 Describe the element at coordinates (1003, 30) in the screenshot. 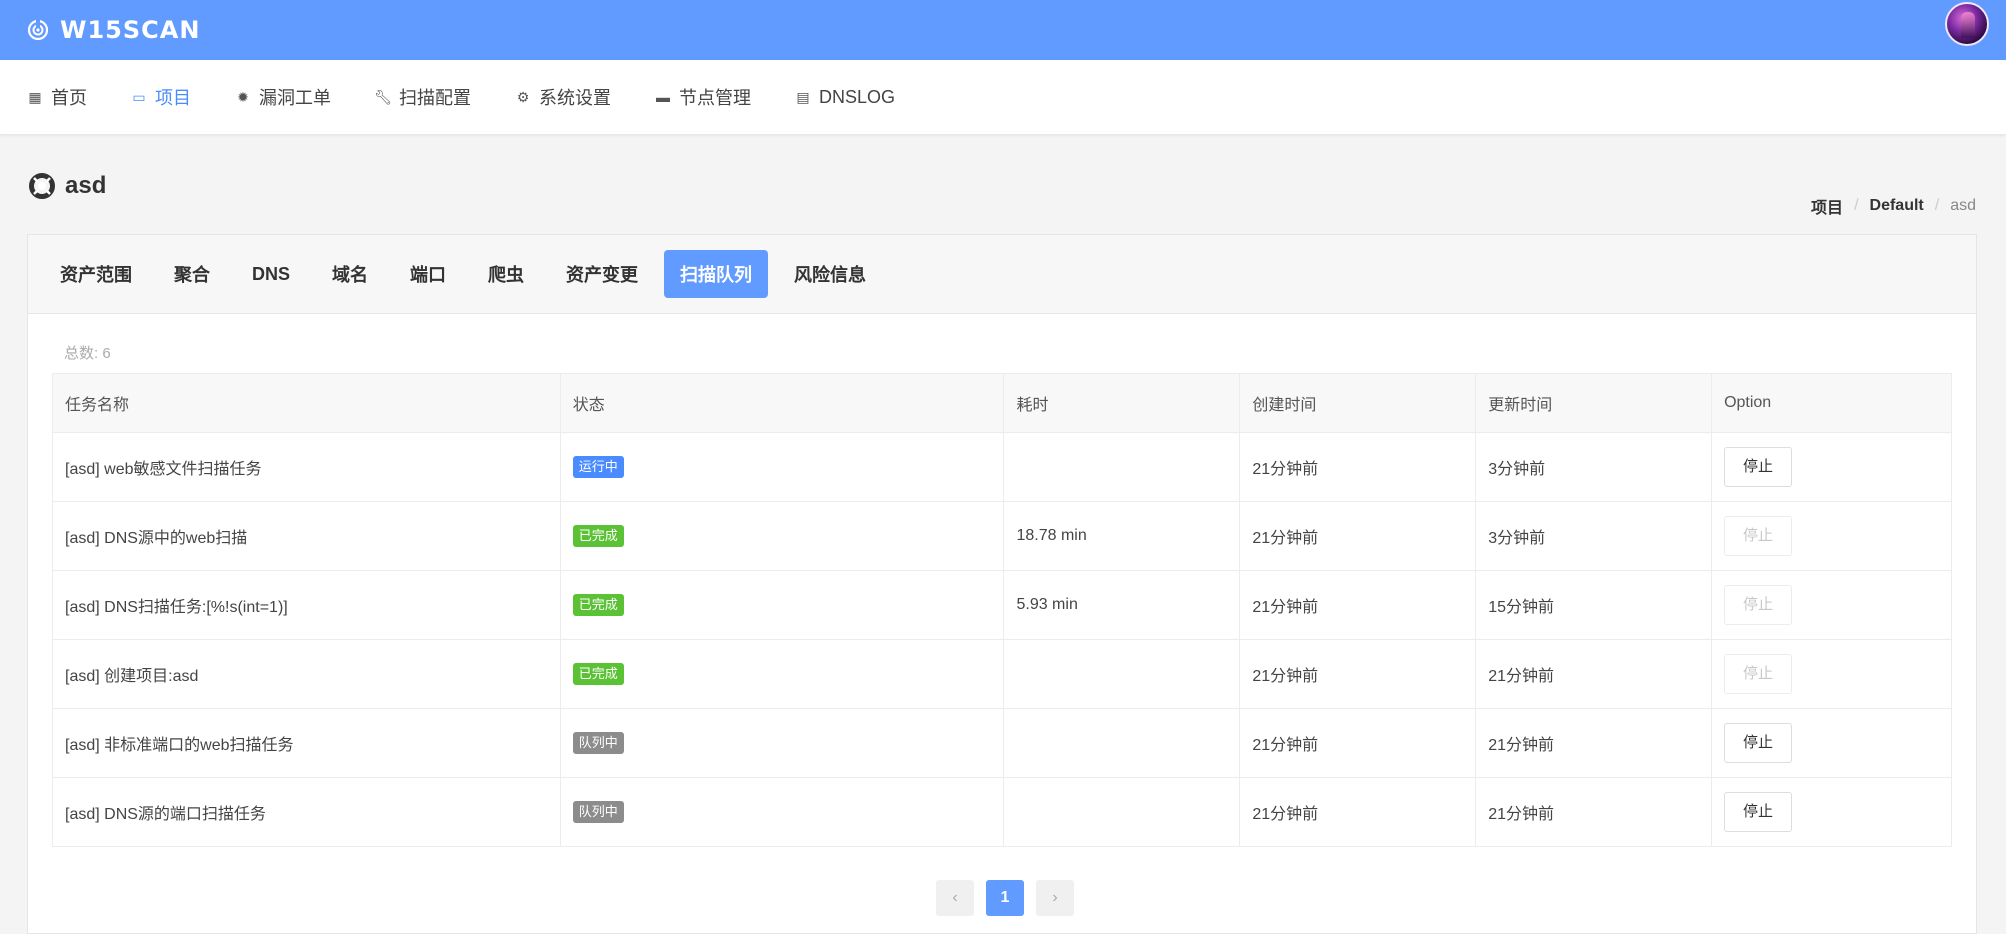

I see `top-bar: W15SCAN` at that location.